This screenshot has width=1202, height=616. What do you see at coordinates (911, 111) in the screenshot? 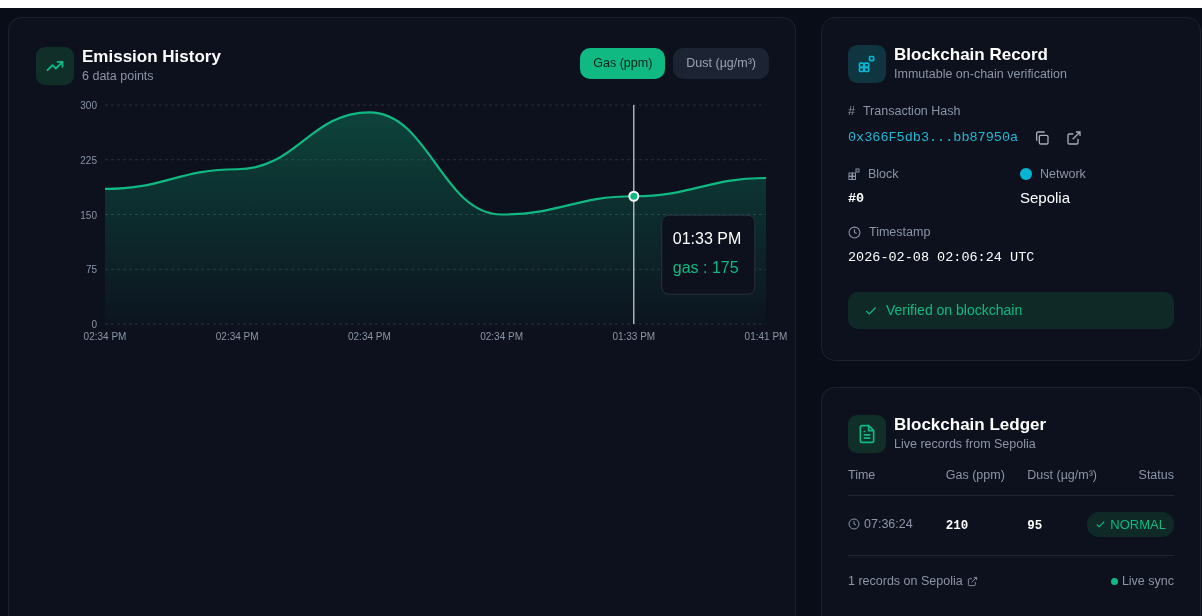
I see `field-label: Transaction Hash` at bounding box center [911, 111].